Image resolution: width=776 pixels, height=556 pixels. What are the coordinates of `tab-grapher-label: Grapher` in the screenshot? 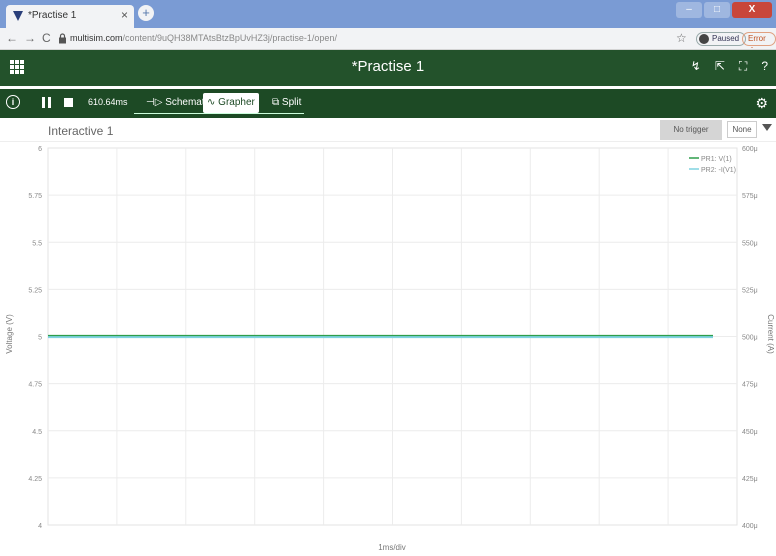 It's located at (236, 102).